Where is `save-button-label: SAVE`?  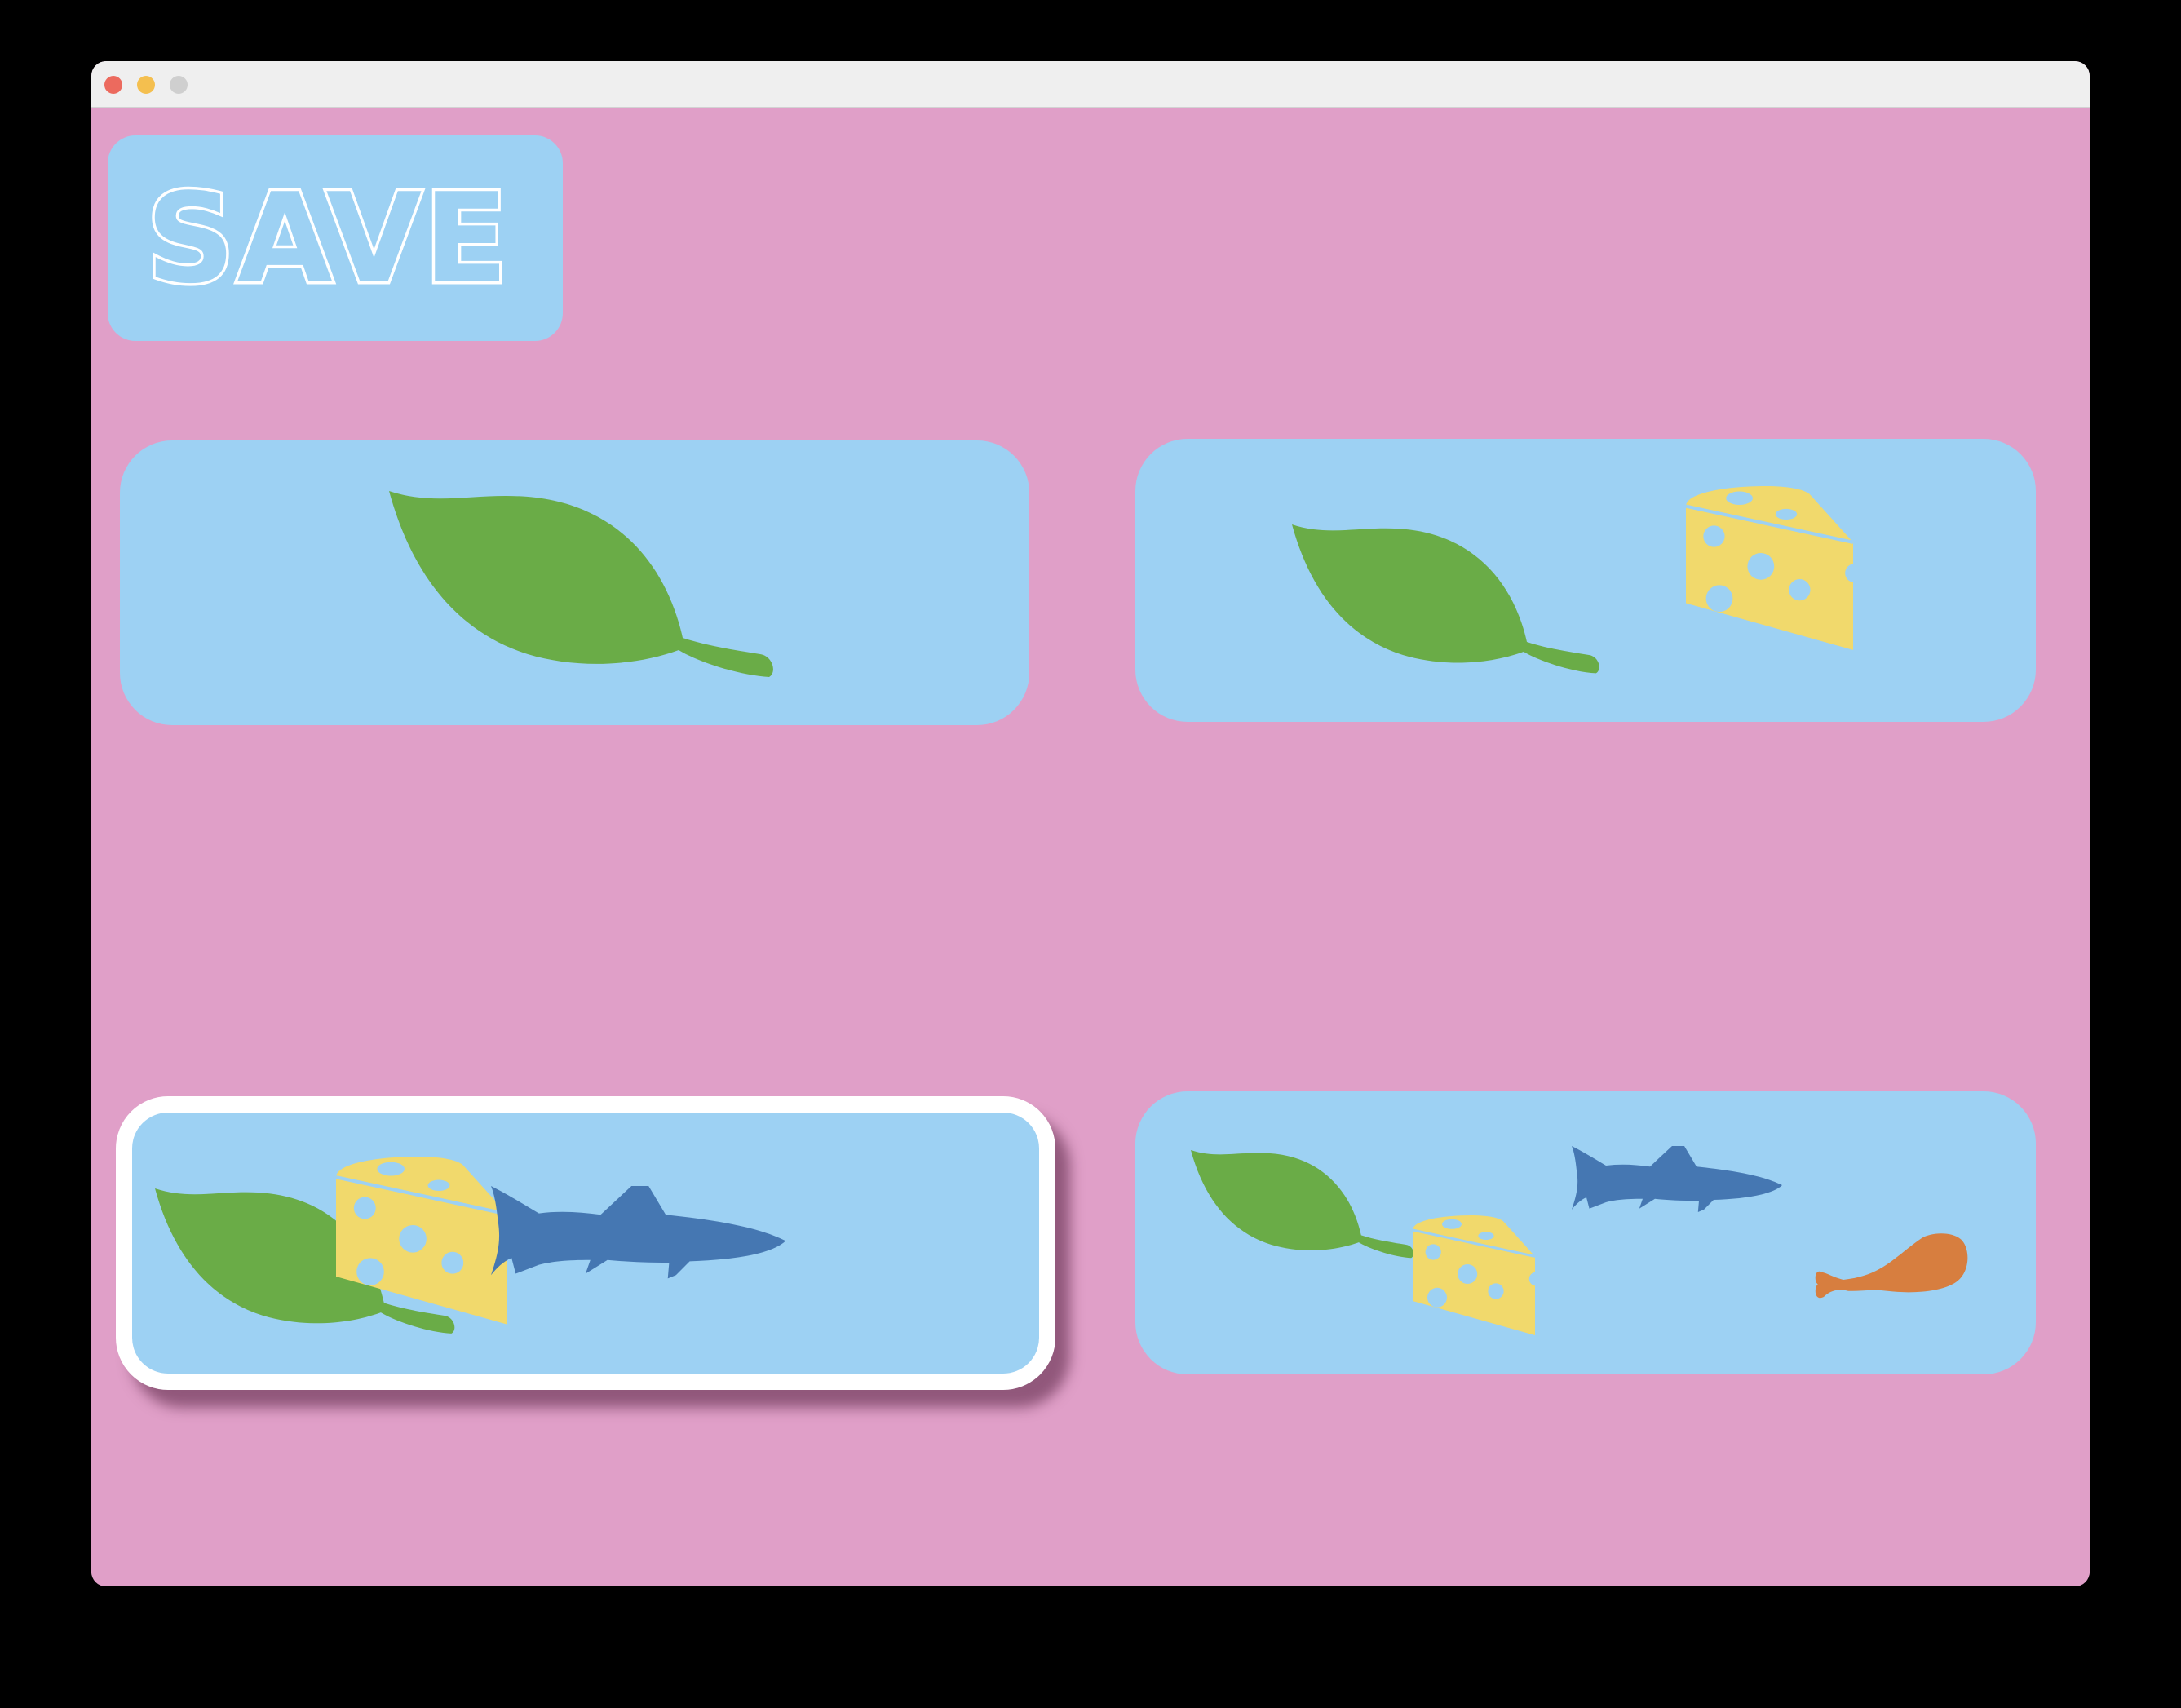 save-button-label: SAVE is located at coordinates (327, 238).